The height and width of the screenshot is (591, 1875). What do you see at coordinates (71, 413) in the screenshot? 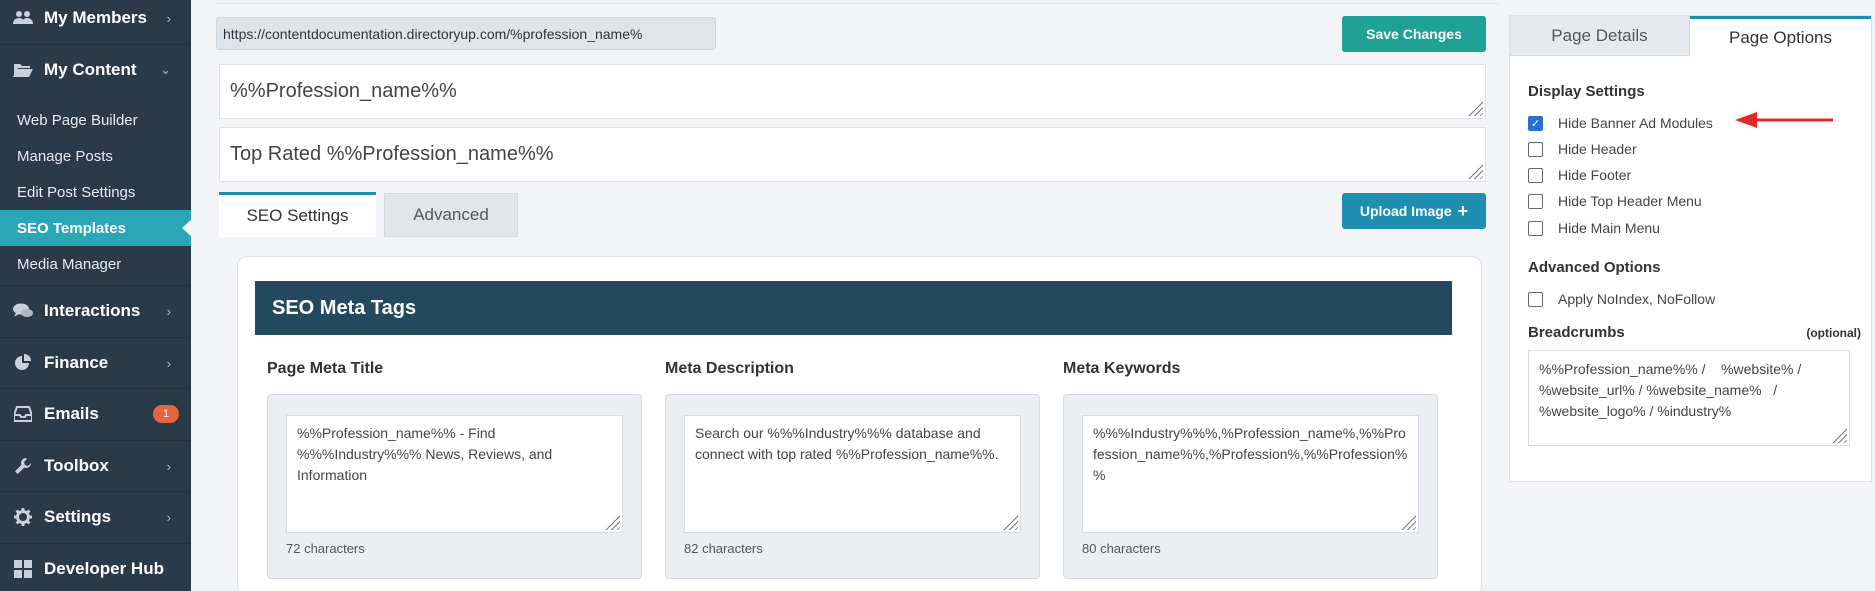
I see `nav-label: Emails` at bounding box center [71, 413].